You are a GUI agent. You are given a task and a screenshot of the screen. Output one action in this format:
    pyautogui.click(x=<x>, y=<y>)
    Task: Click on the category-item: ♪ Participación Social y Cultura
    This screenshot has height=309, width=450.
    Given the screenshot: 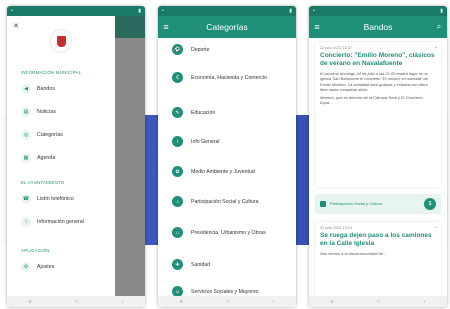 What is the action you would take?
    pyautogui.click(x=220, y=201)
    